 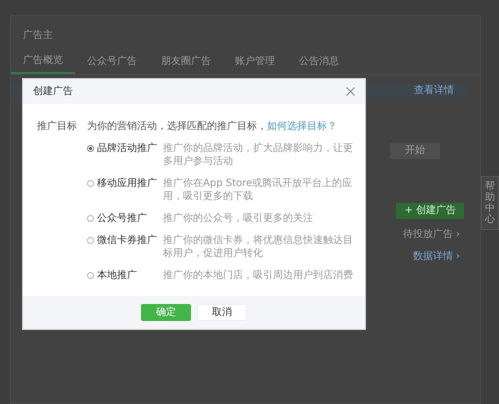 What do you see at coordinates (415, 151) in the screenshot?
I see `start-button: 开始` at bounding box center [415, 151].